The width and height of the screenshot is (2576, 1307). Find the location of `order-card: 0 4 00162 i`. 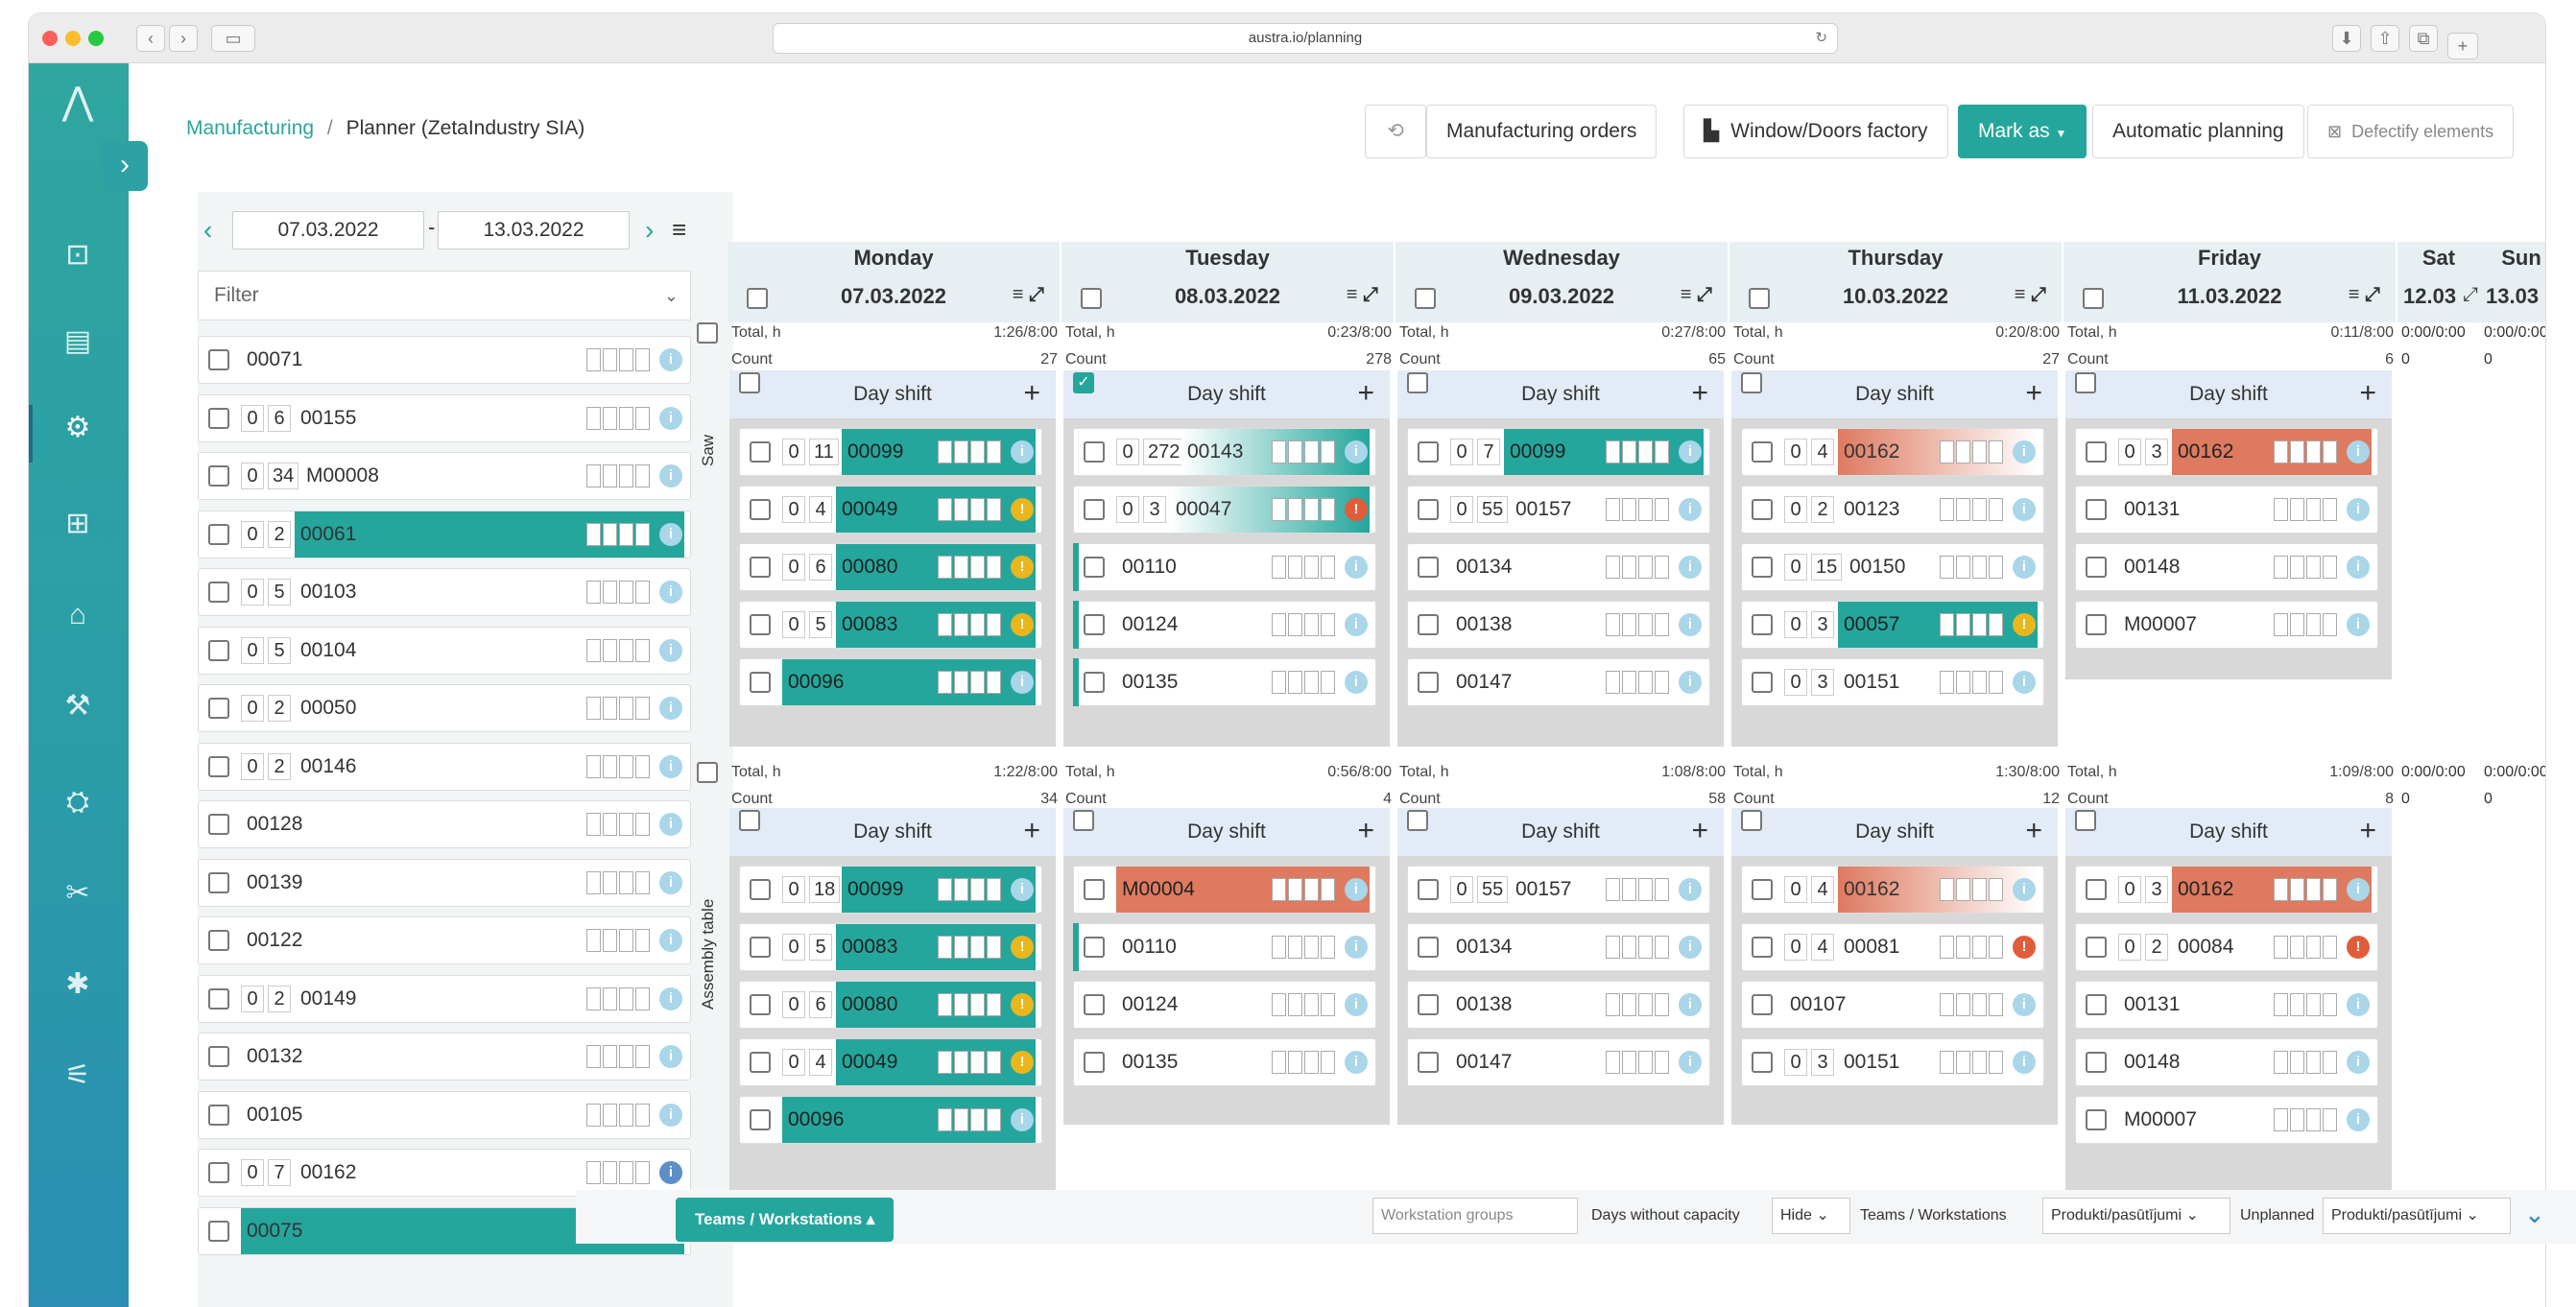

order-card: 0 4 00162 i is located at coordinates (1892, 890).